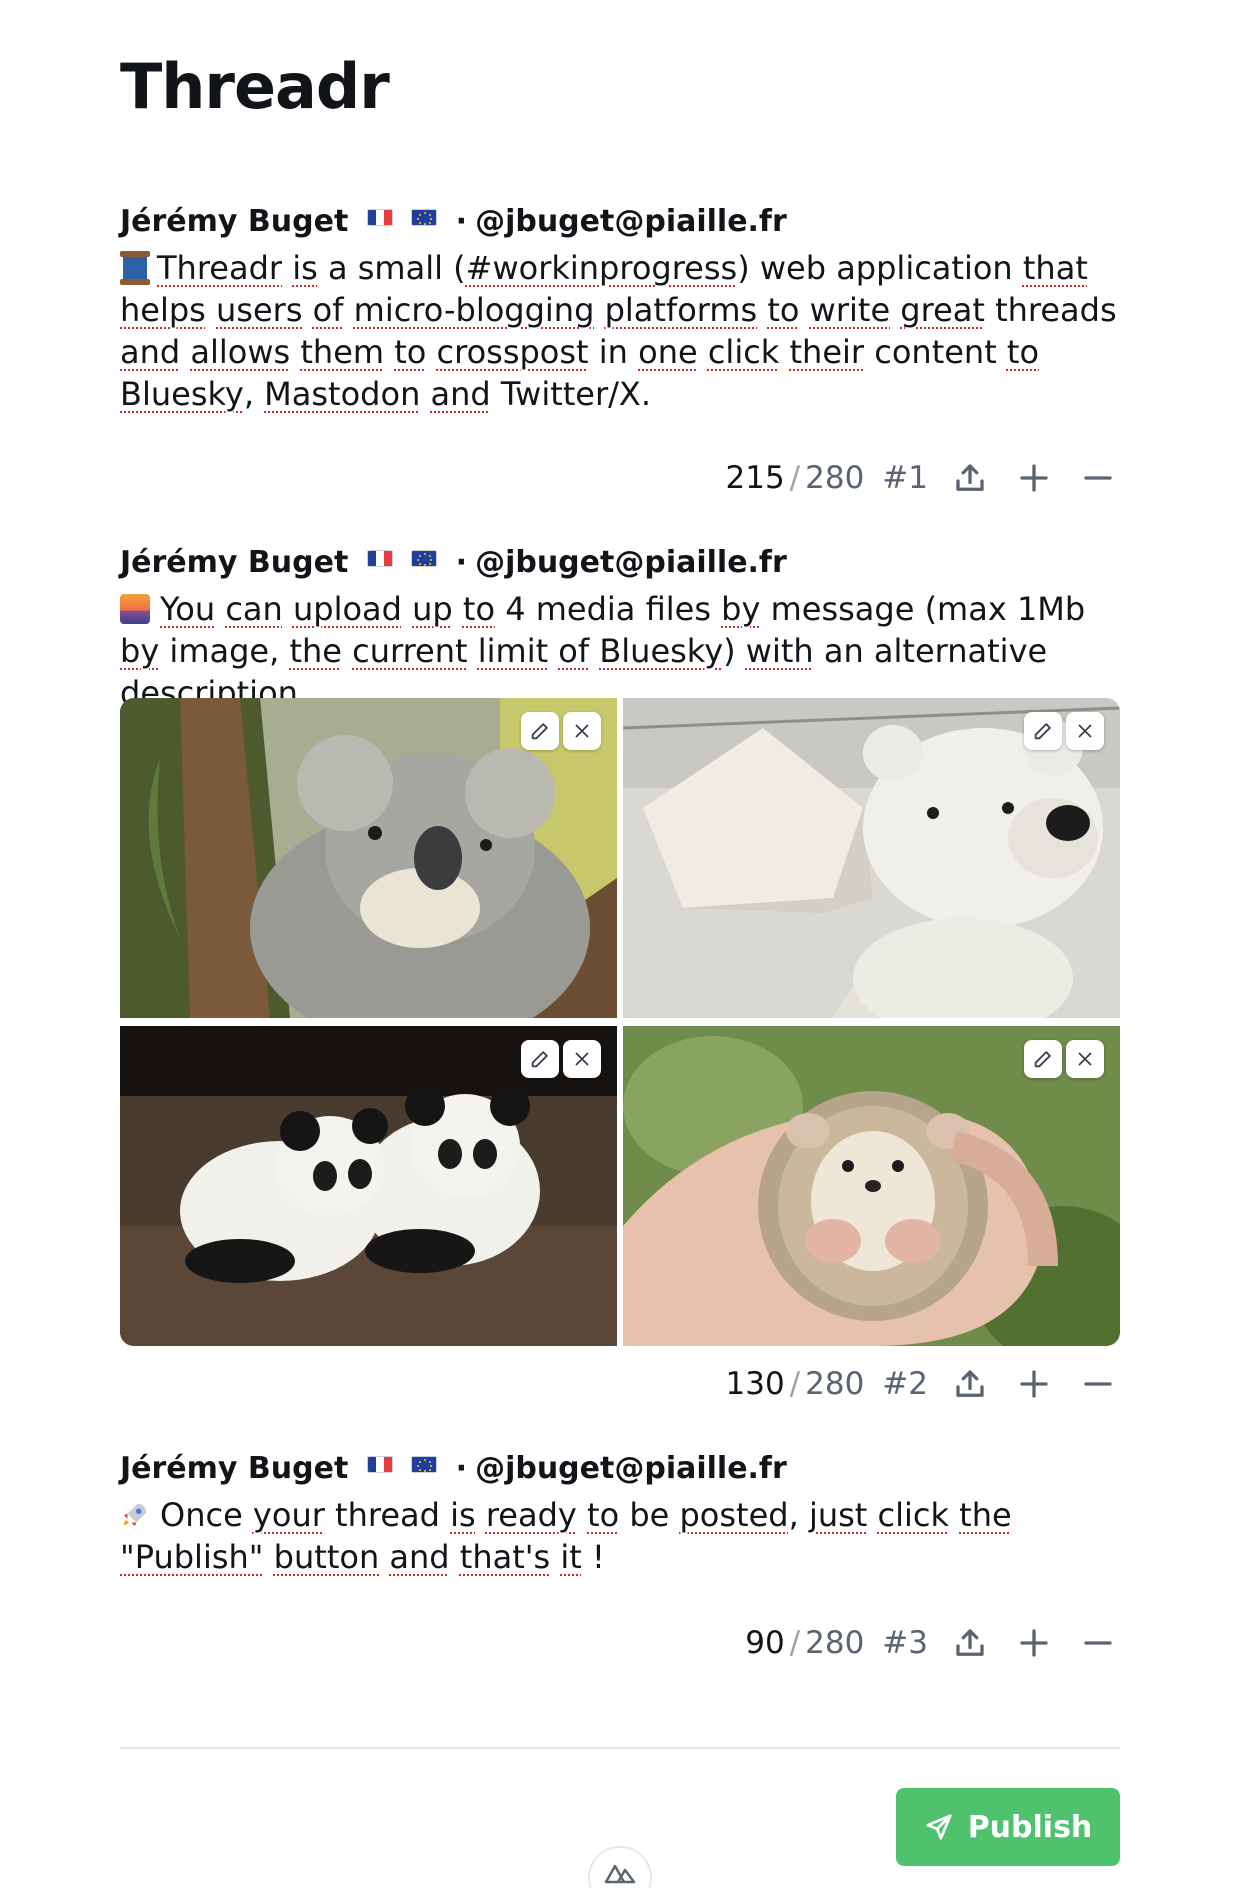 Image resolution: width=1254 pixels, height=1888 pixels. Describe the element at coordinates (571, 394) in the screenshot. I see `message-text-segment: Twitter/X.` at that location.